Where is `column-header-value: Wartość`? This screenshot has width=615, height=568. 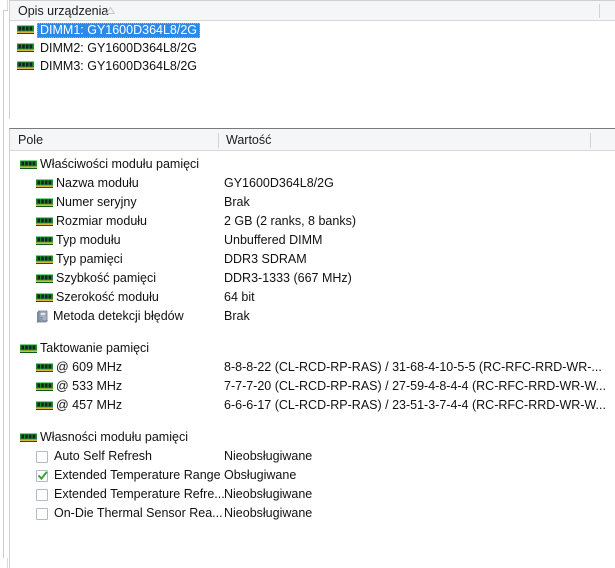 column-header-value: Wartość is located at coordinates (244, 140).